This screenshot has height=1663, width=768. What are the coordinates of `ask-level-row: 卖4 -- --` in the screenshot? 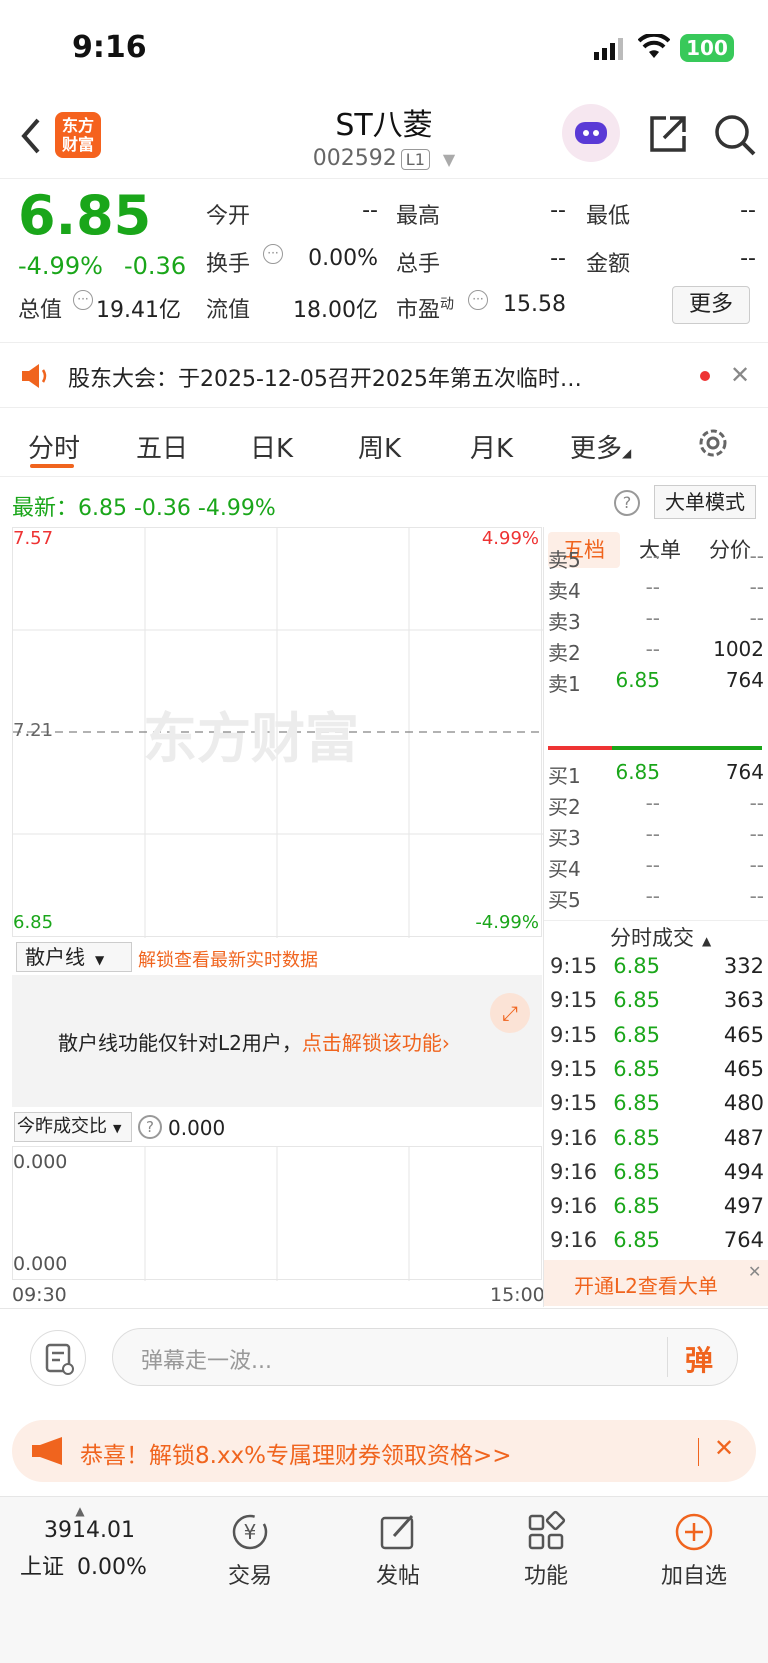 It's located at (656, 591).